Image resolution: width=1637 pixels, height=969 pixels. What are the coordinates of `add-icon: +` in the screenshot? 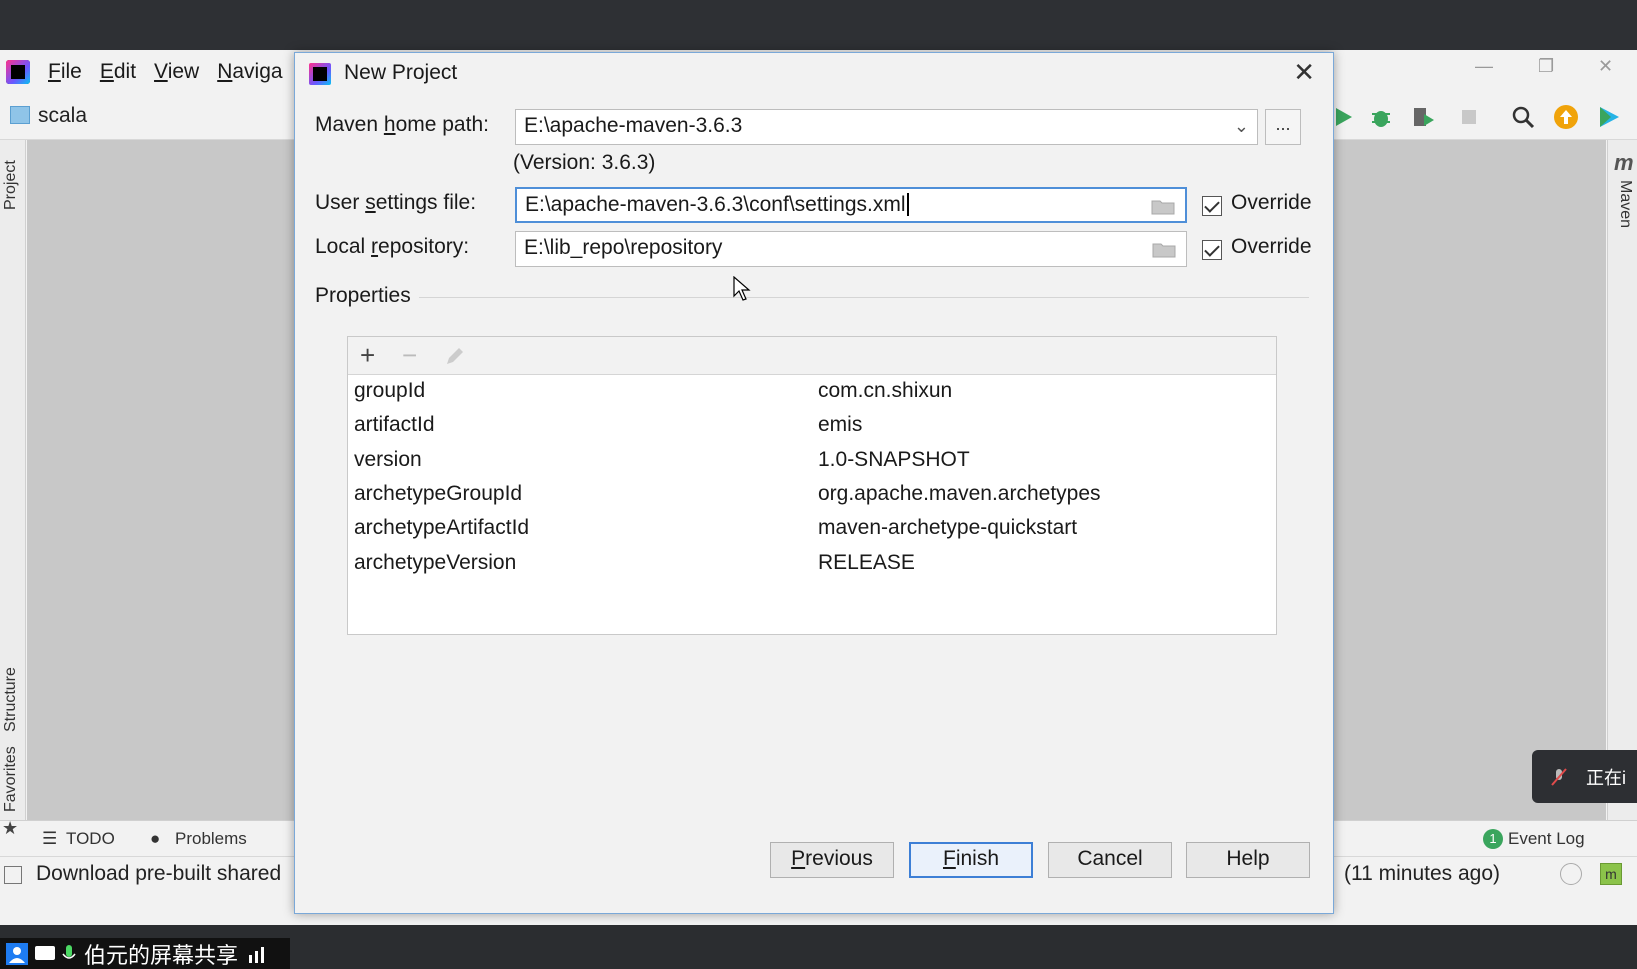 It's located at (367, 355).